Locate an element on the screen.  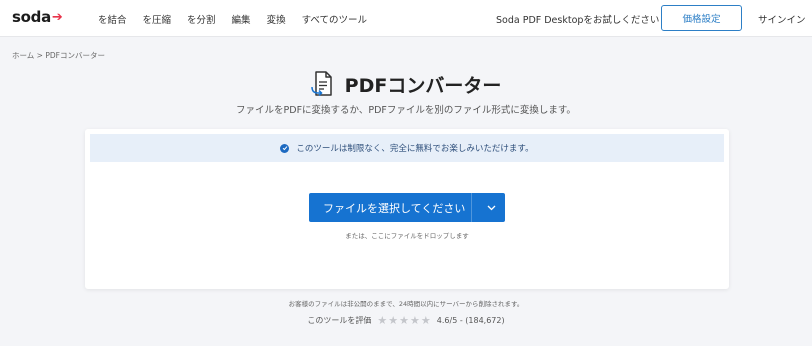
main-nav: を結合 を圧縮 を分割 編集 変換 すべてのツール is located at coordinates (240, 19).